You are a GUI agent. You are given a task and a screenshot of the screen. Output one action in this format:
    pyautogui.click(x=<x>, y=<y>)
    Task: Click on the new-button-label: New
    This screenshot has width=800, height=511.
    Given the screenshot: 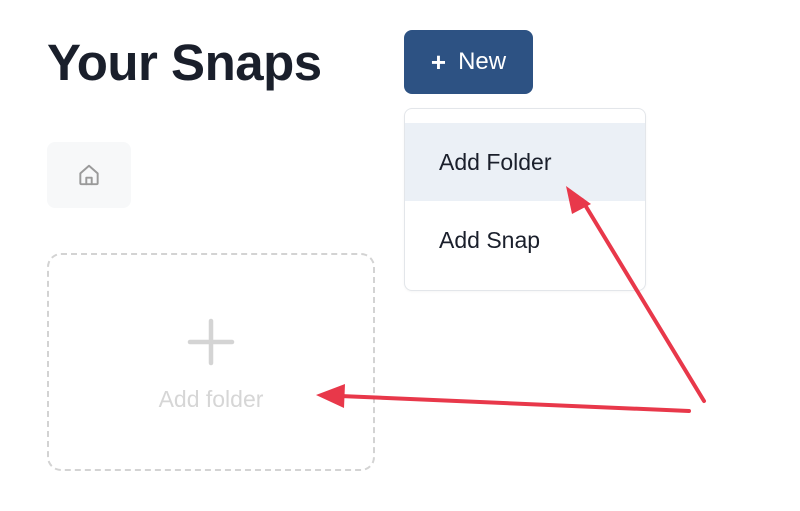 What is the action you would take?
    pyautogui.click(x=482, y=61)
    